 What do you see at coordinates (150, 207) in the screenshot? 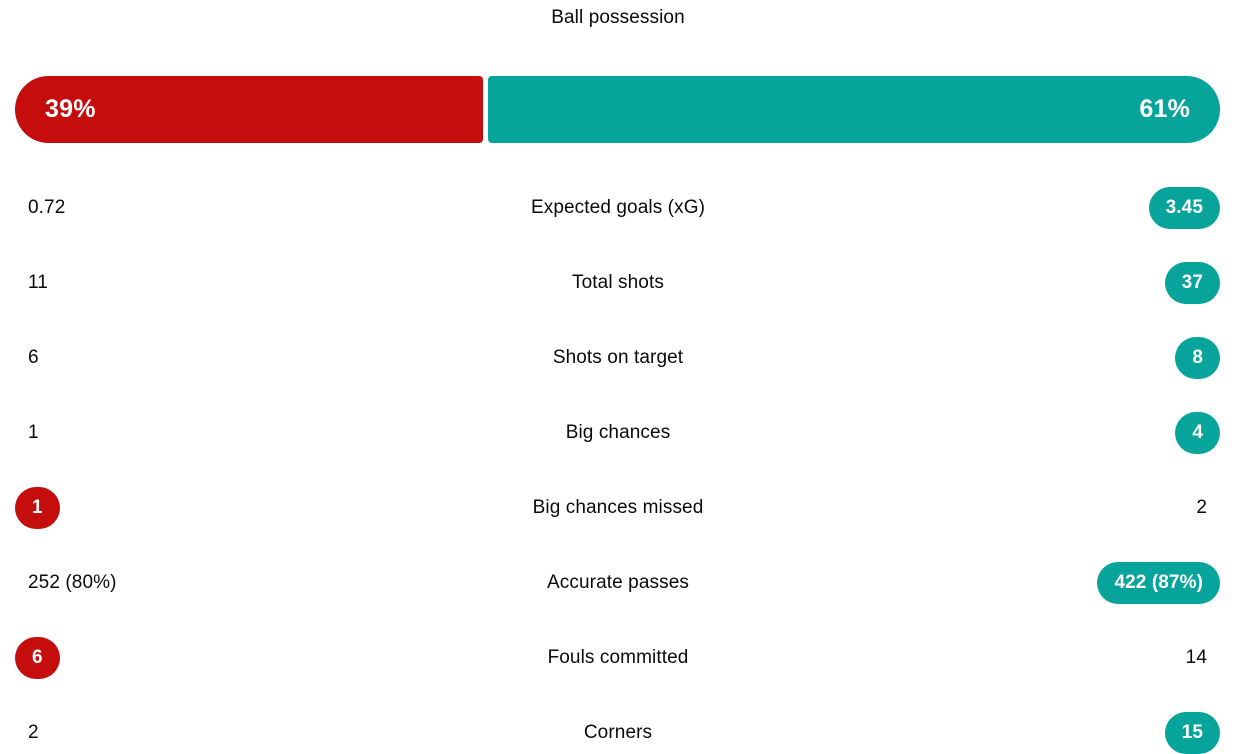
I see `stat-side-home: 0.72` at bounding box center [150, 207].